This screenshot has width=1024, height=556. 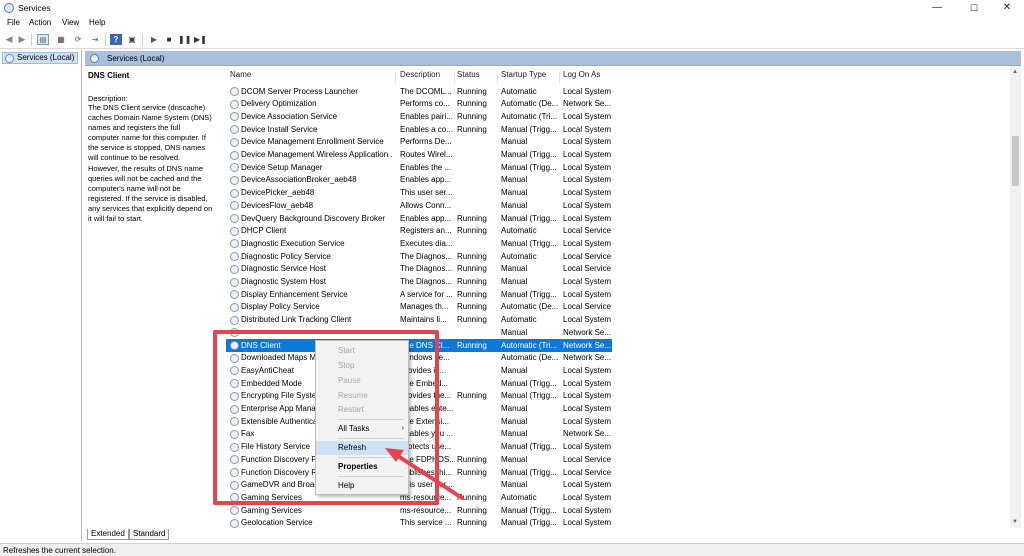 I want to click on console-icon: ▣, so click(x=132, y=39).